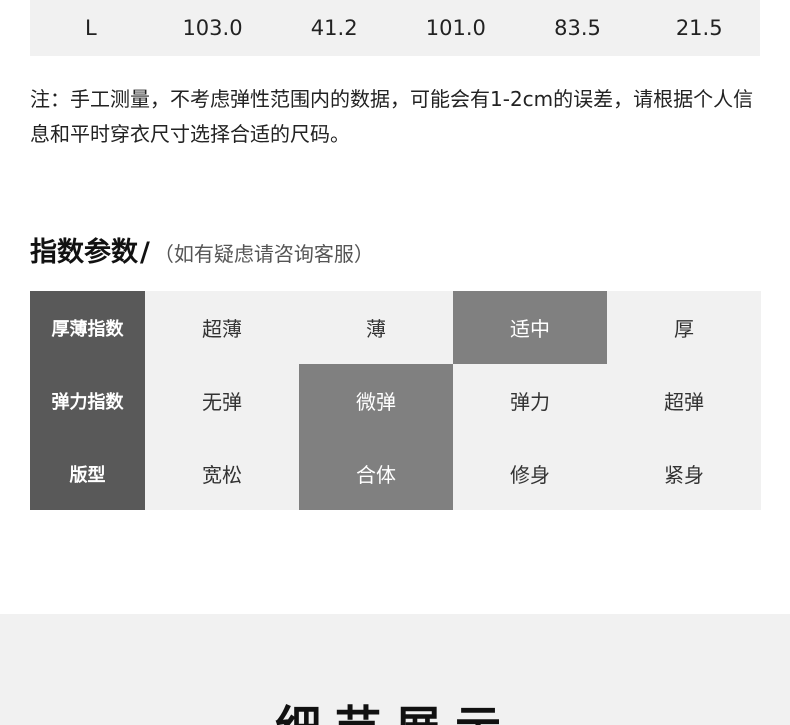 The width and height of the screenshot is (790, 725). What do you see at coordinates (212, 28) in the screenshot?
I see `measure-cell: 103.0` at bounding box center [212, 28].